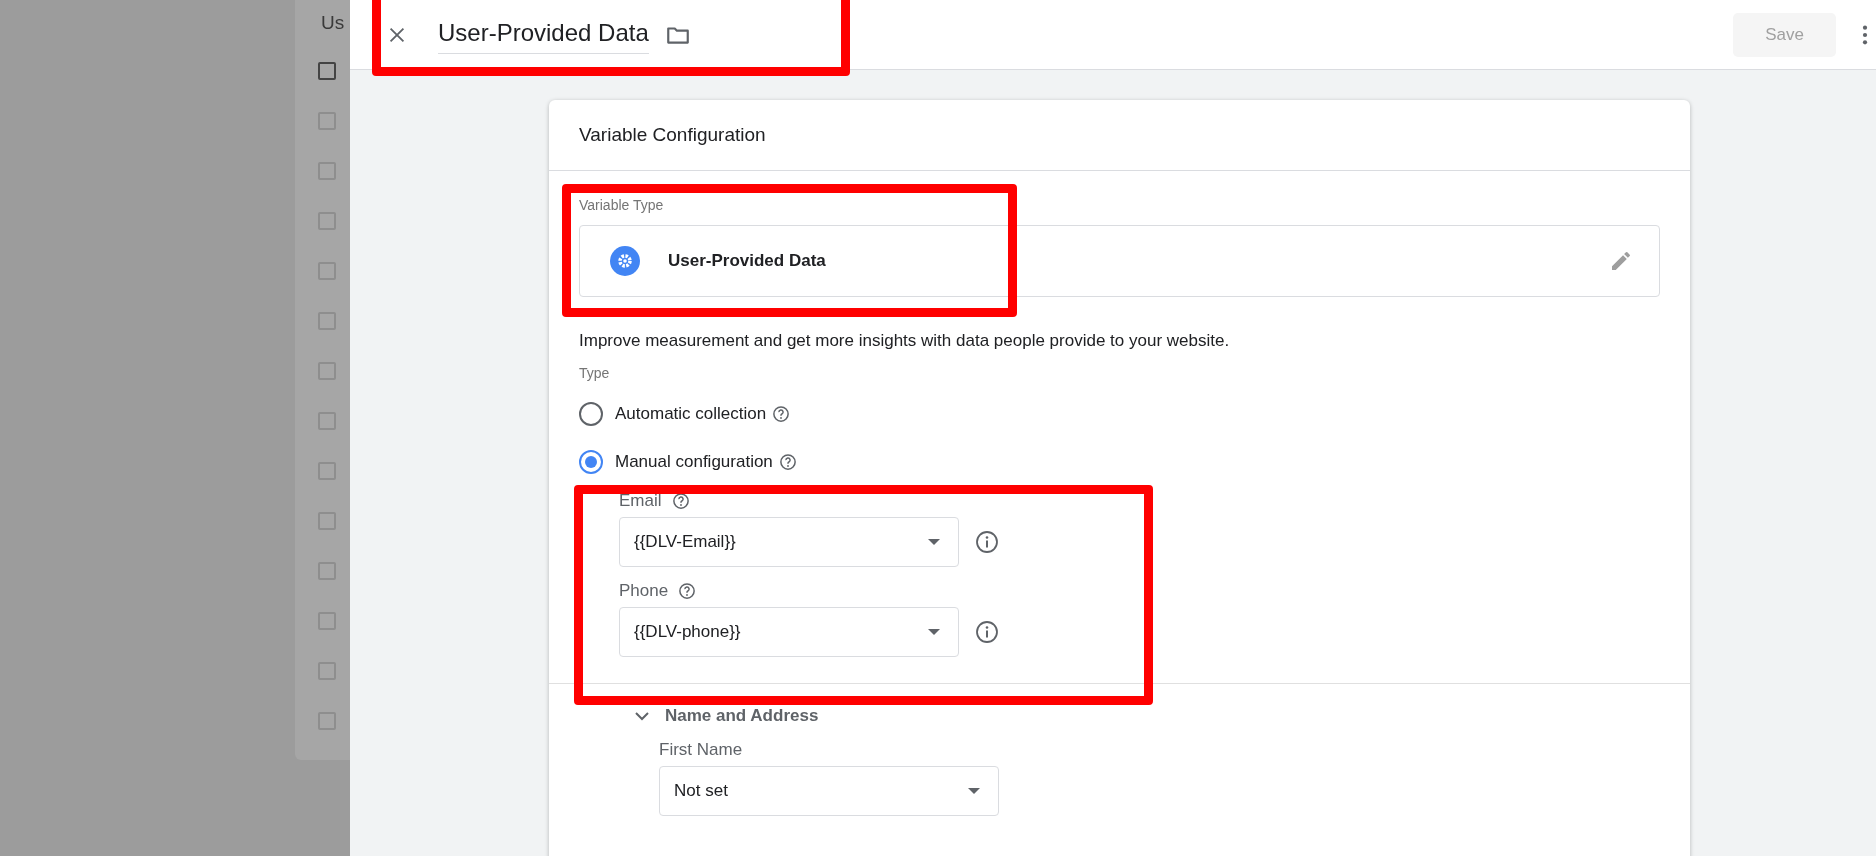 The width and height of the screenshot is (1876, 856). I want to click on column-header: Us, so click(333, 23).